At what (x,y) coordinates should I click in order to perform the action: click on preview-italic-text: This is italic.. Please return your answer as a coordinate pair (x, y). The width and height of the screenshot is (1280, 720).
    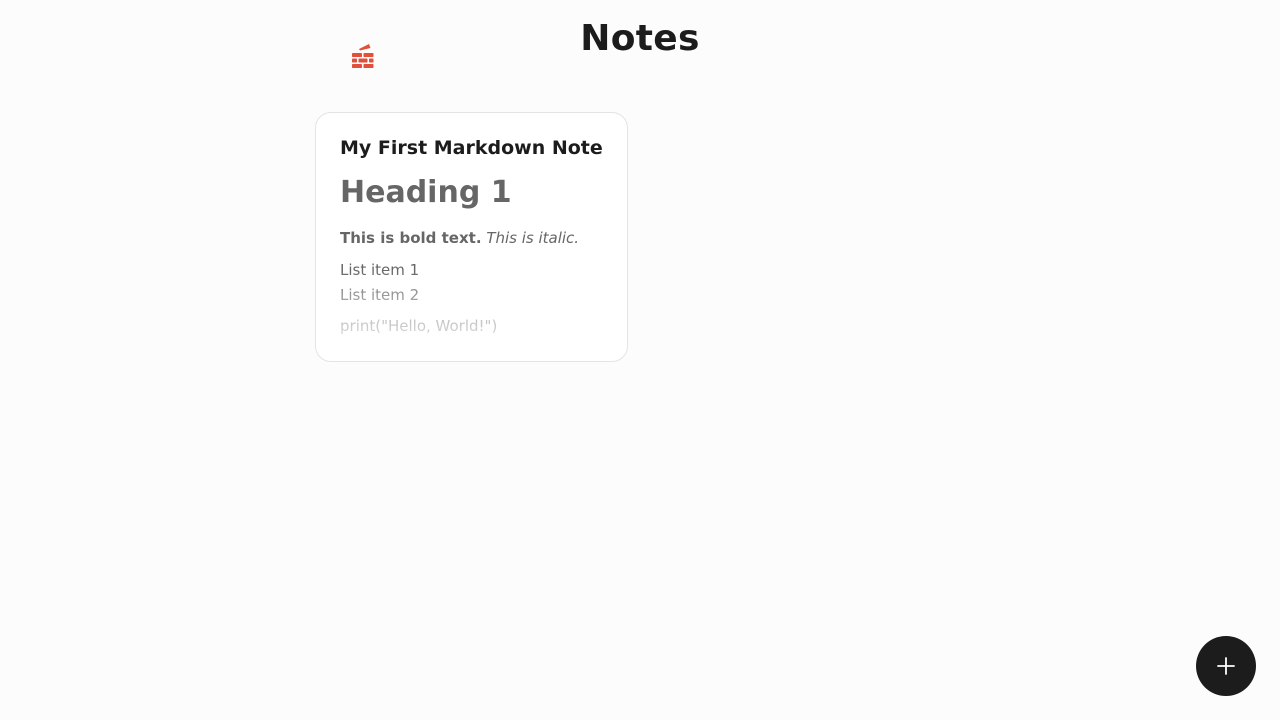
    Looking at the image, I should click on (533, 238).